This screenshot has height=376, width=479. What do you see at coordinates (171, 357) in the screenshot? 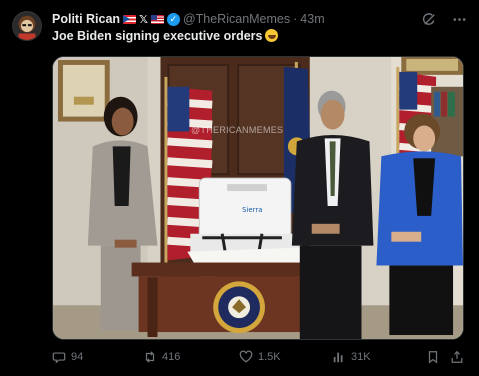
I see `repost-count: 416` at bounding box center [171, 357].